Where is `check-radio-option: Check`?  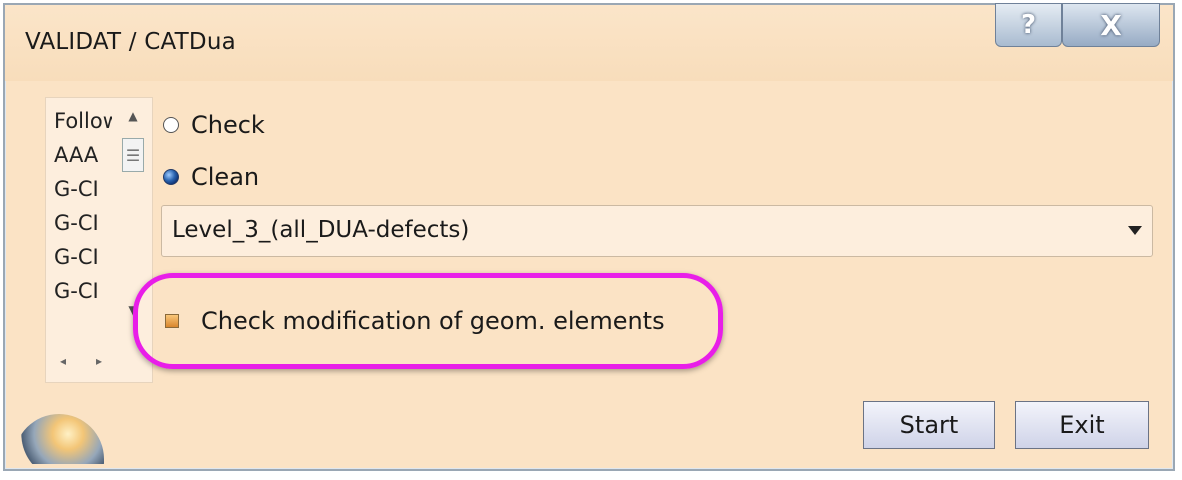 check-radio-option: Check is located at coordinates (214, 125).